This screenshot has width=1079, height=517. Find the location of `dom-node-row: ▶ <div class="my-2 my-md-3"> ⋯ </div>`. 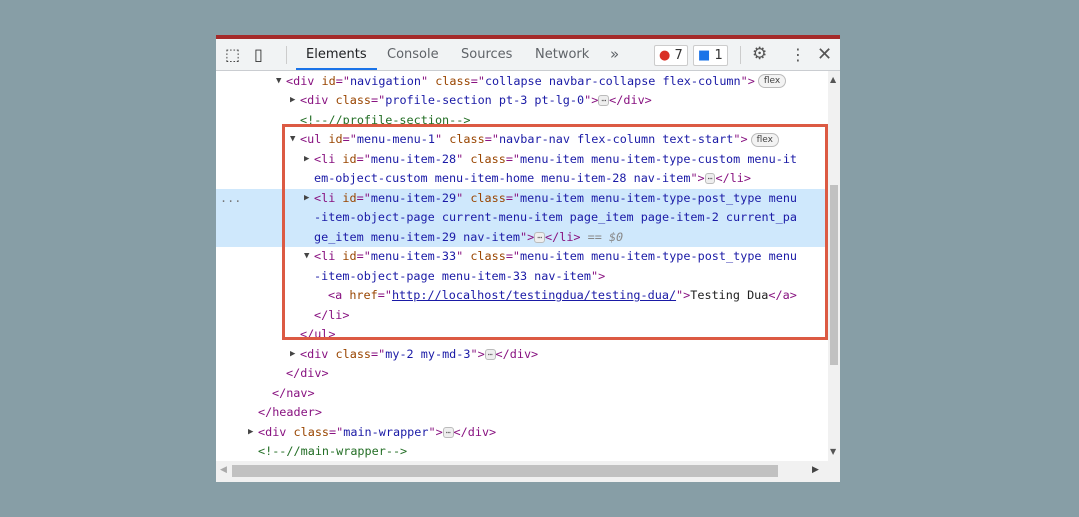

dom-node-row: ▶ <div class="my-2 my-md-3"> ⋯ </div> is located at coordinates (522, 355).